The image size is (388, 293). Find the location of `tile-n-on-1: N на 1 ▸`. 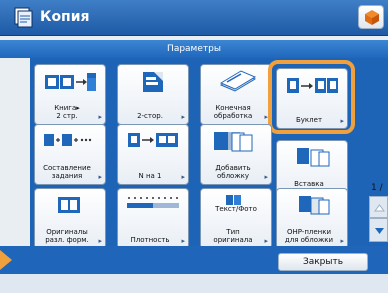

tile-n-on-1: N на 1 ▸ is located at coordinates (153, 154).